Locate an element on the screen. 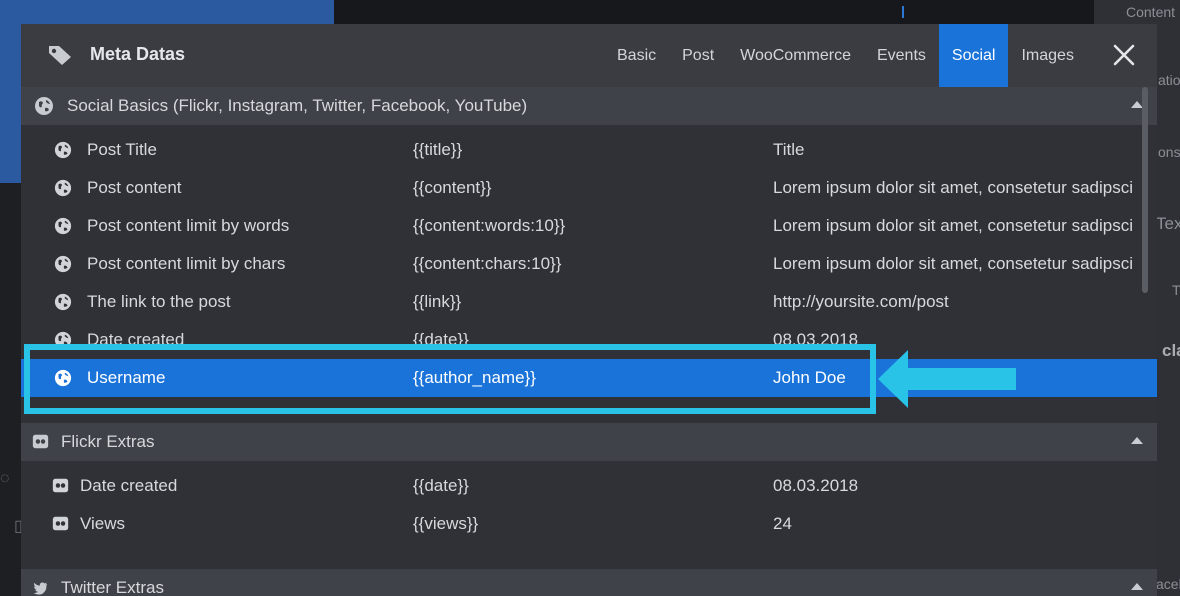 The height and width of the screenshot is (596, 1180). sidebar-text: Content is located at coordinates (1151, 12).